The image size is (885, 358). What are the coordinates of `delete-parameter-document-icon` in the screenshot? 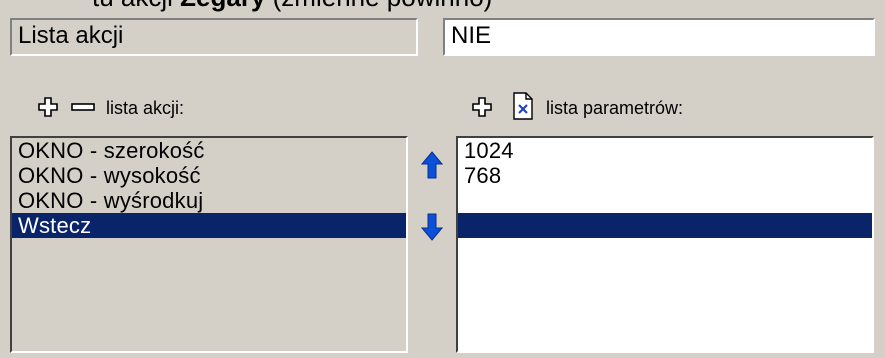 It's located at (523, 106).